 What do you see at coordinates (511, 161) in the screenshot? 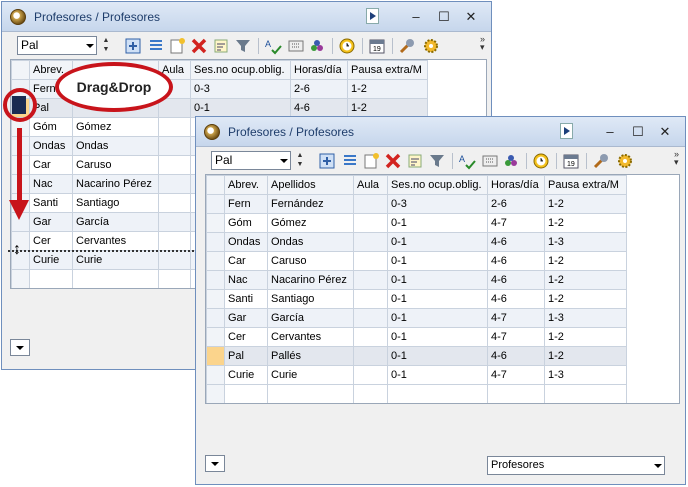
I see `color-icon` at bounding box center [511, 161].